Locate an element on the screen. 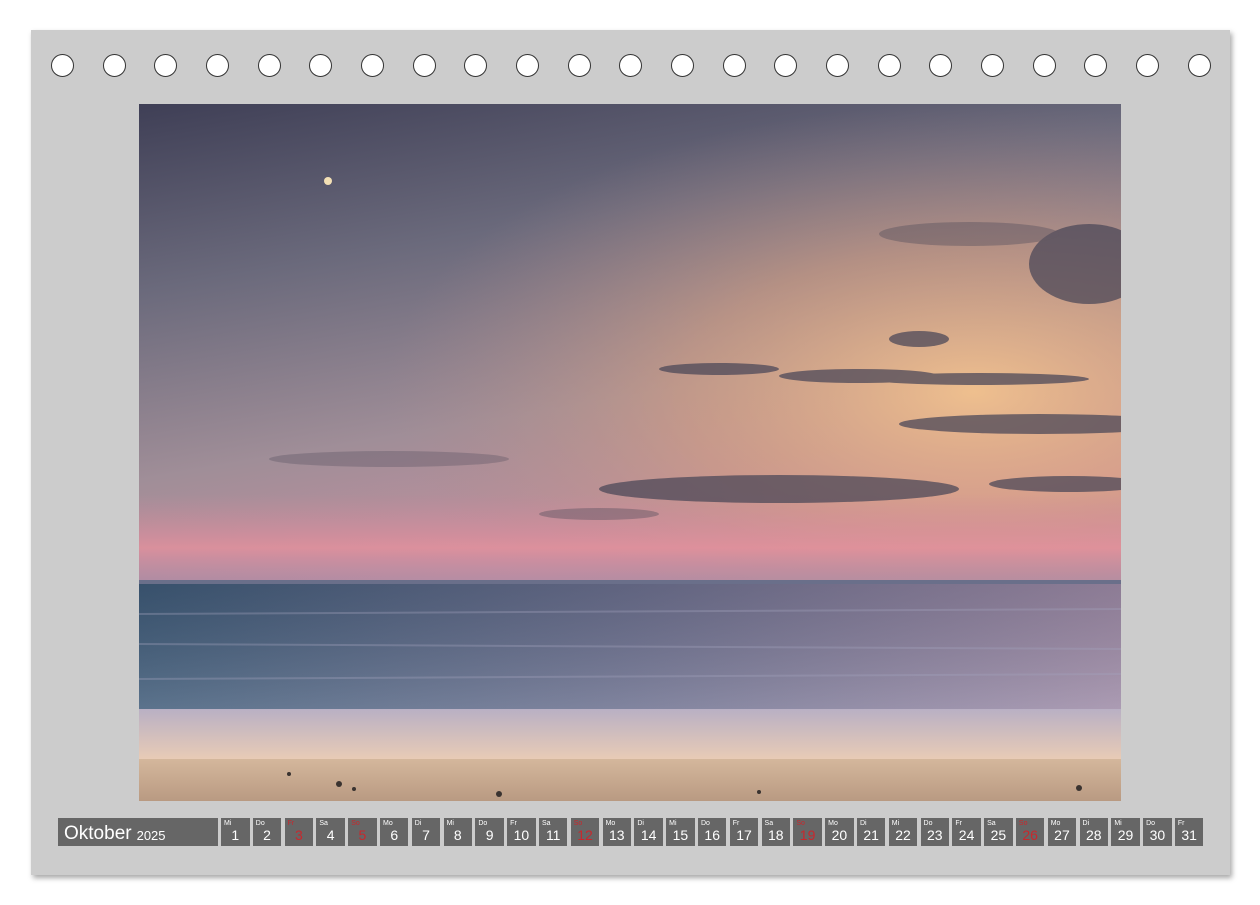  day-number: 2 is located at coordinates (267, 835).